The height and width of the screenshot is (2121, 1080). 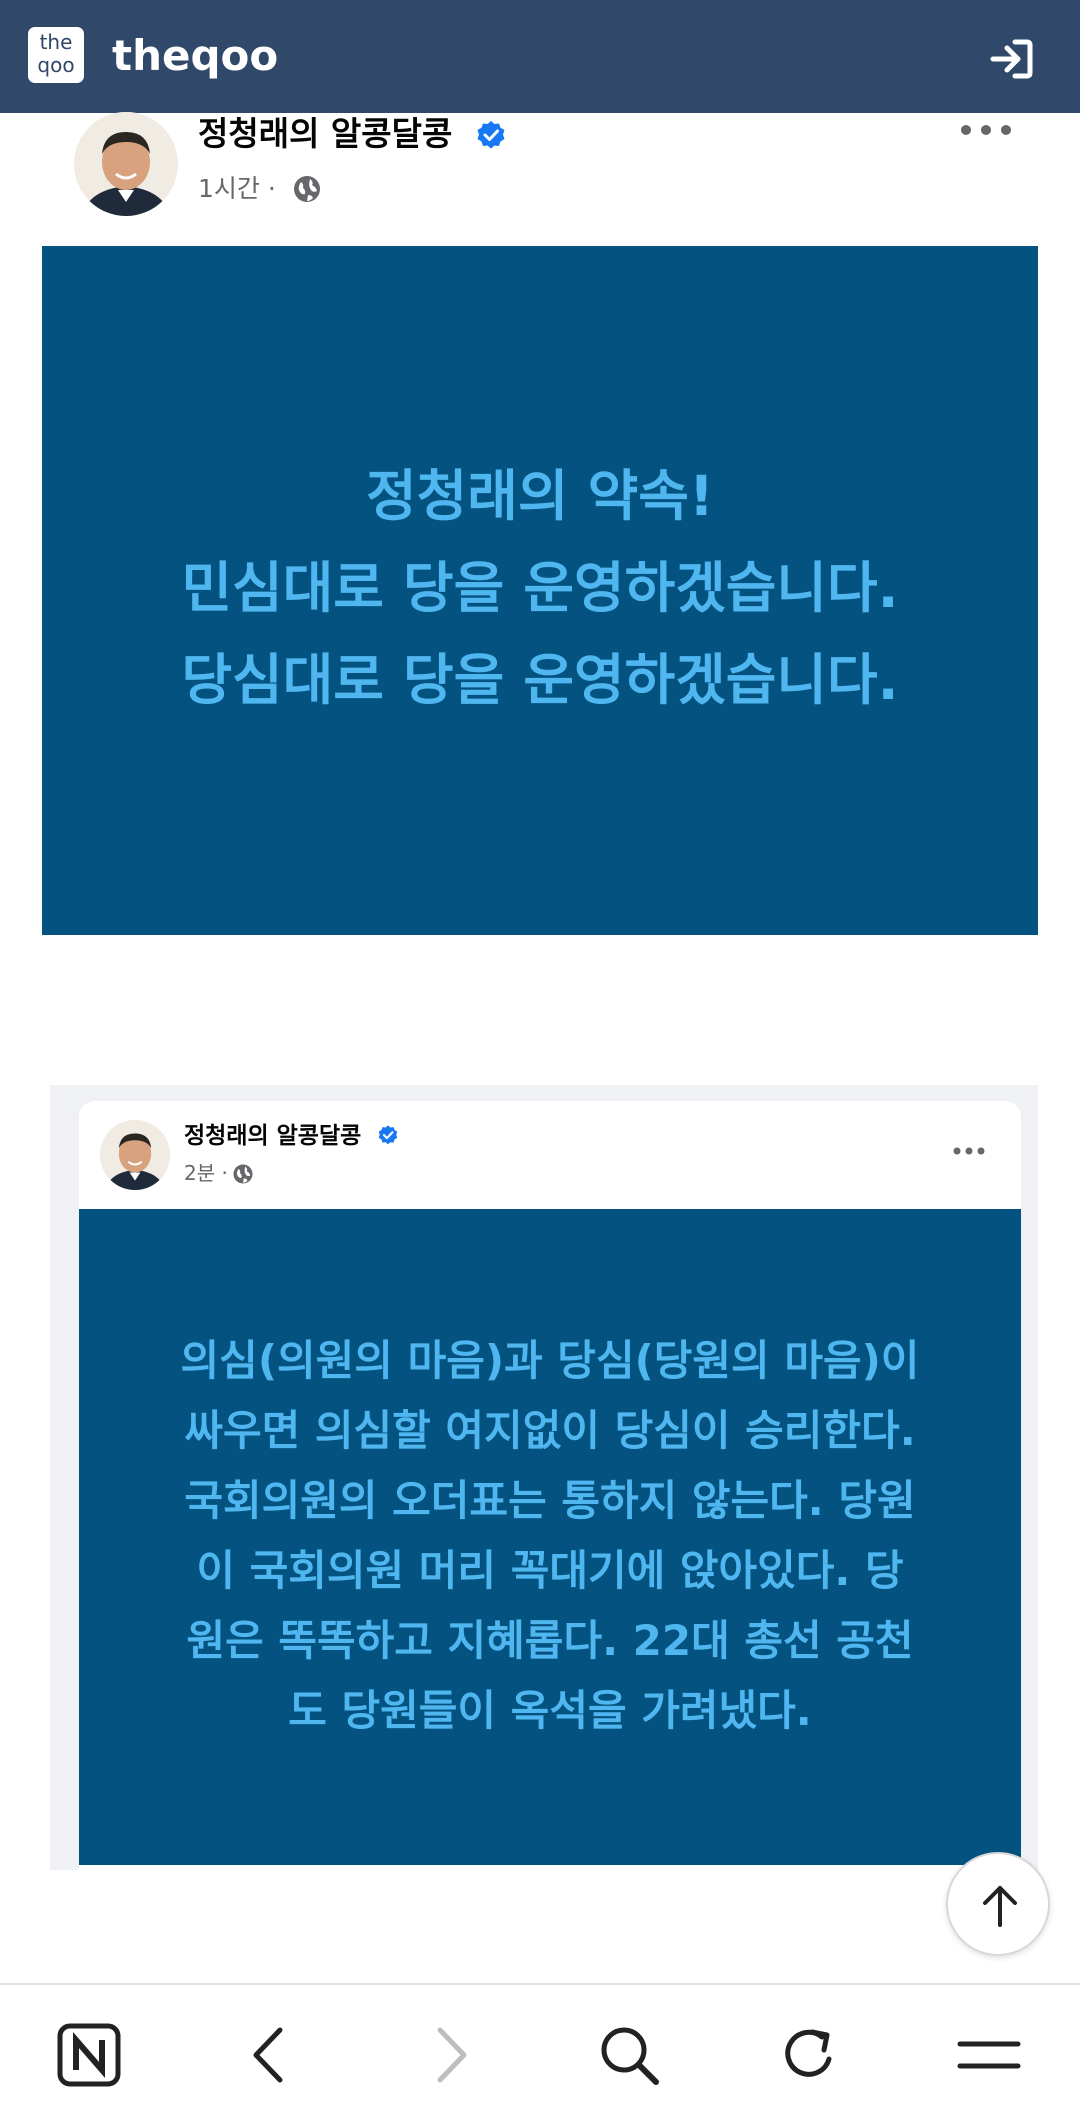 What do you see at coordinates (540, 680) in the screenshot?
I see `post-image-text-line: 당심대로 당을 운영하겠습니다.` at bounding box center [540, 680].